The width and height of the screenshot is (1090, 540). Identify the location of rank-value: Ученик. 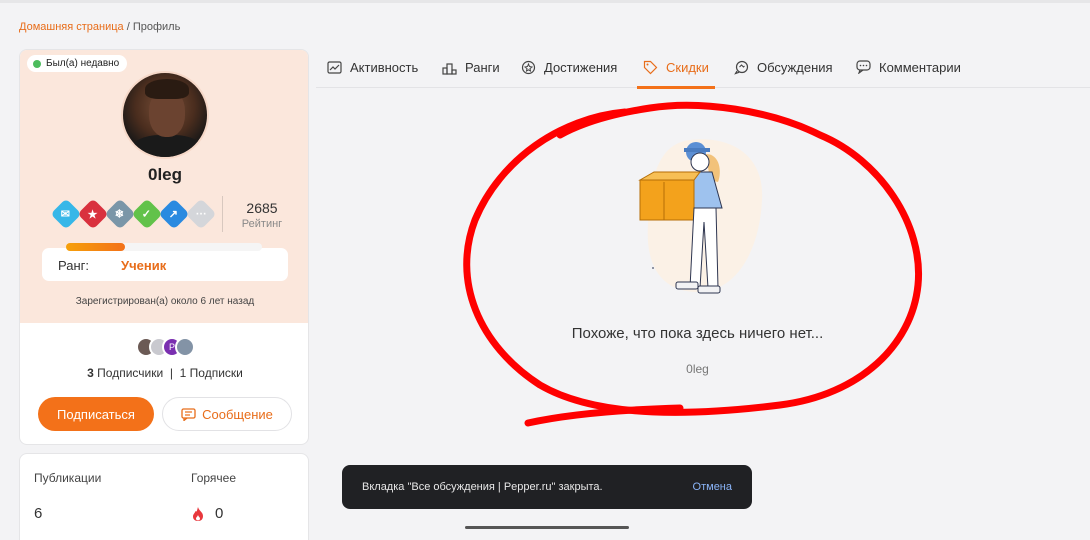
(143, 265).